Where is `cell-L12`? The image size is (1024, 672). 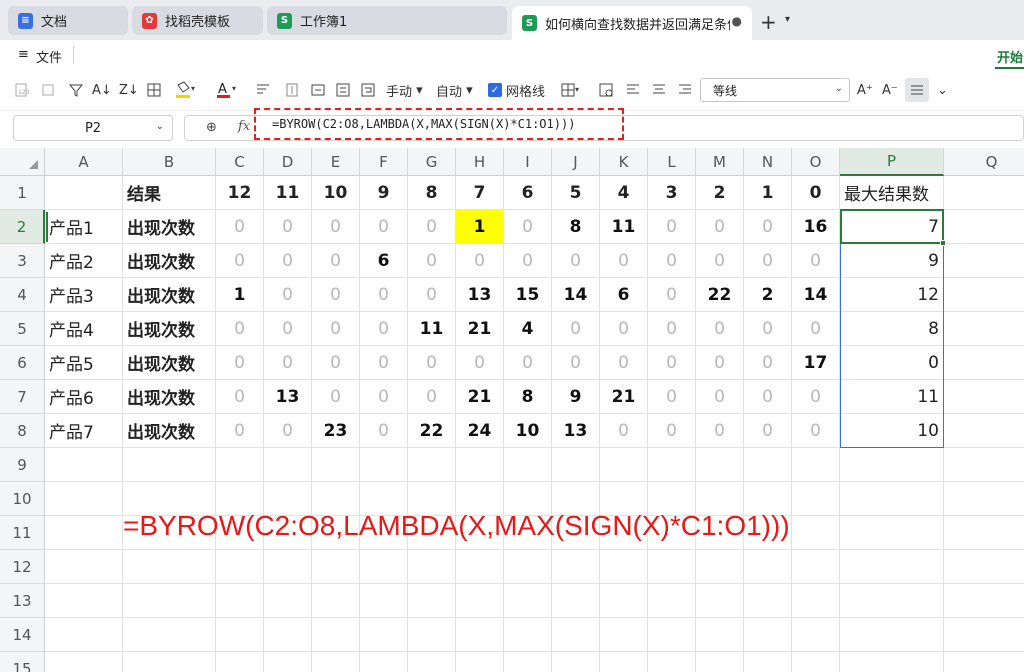
cell-L12 is located at coordinates (672, 567).